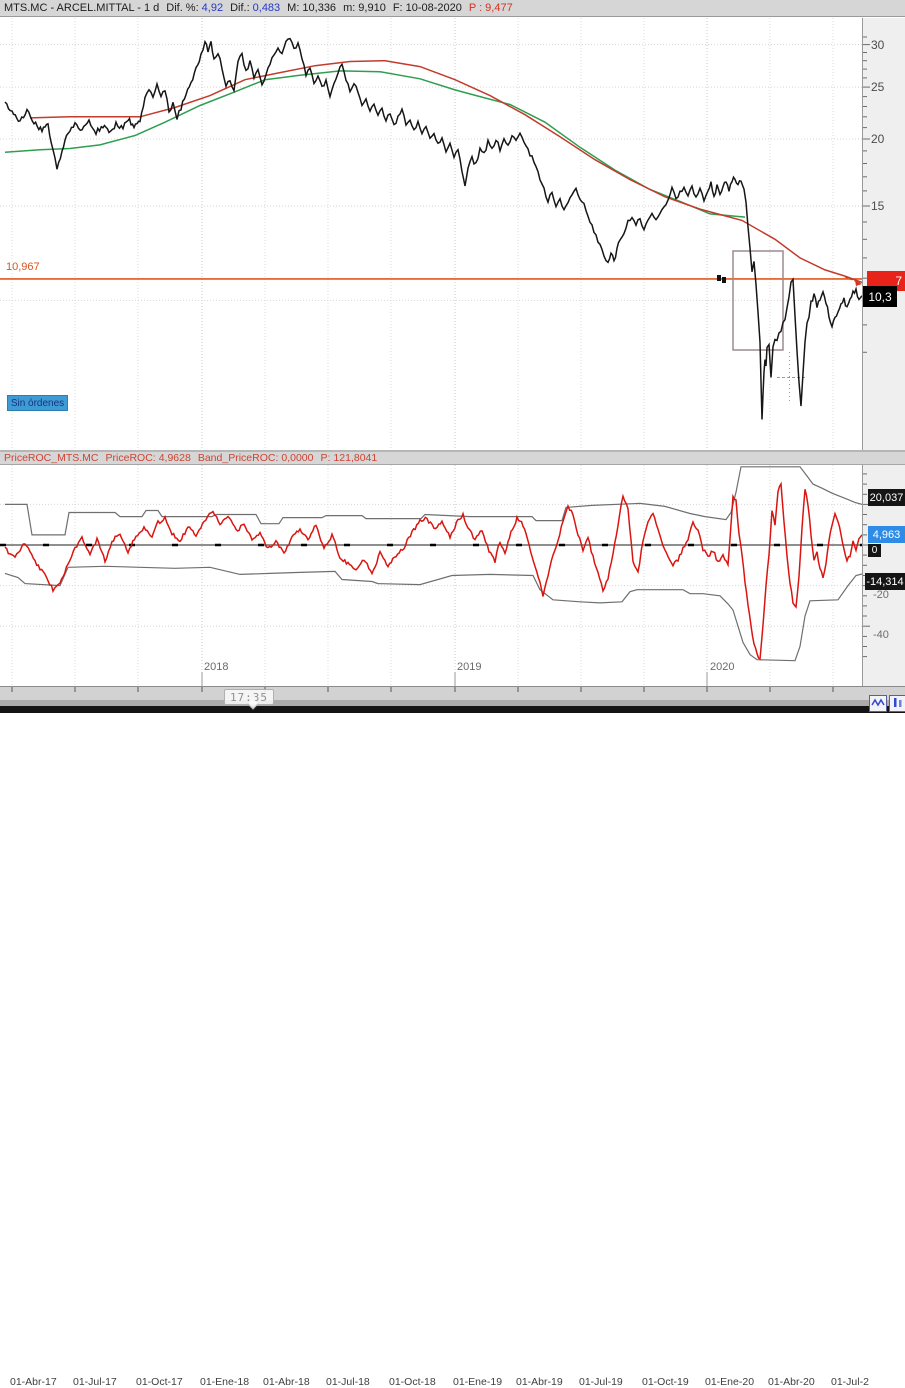 This screenshot has width=905, height=1388. I want to click on zero-value-box: 0, so click(874, 550).